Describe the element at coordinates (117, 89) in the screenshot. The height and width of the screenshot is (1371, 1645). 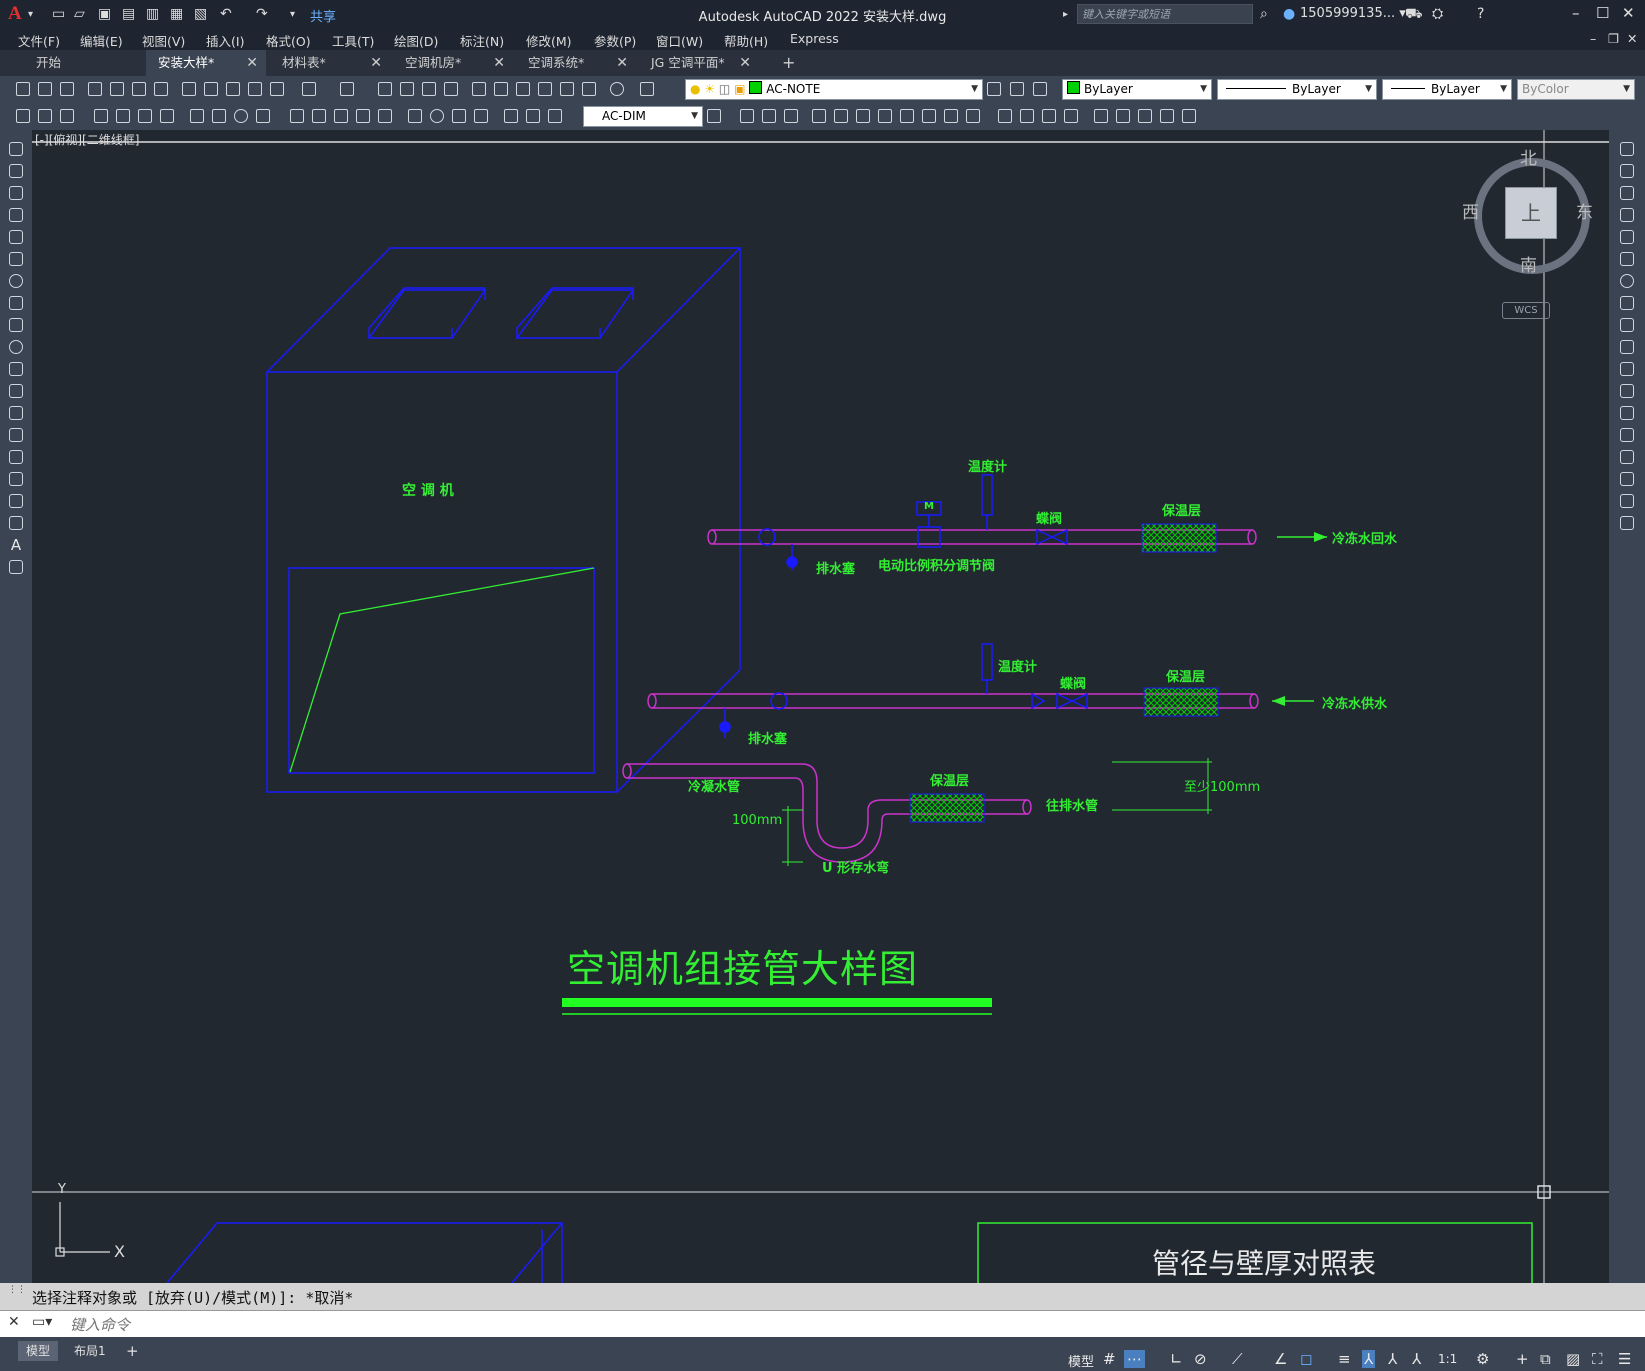
I see `preview-icon` at that location.